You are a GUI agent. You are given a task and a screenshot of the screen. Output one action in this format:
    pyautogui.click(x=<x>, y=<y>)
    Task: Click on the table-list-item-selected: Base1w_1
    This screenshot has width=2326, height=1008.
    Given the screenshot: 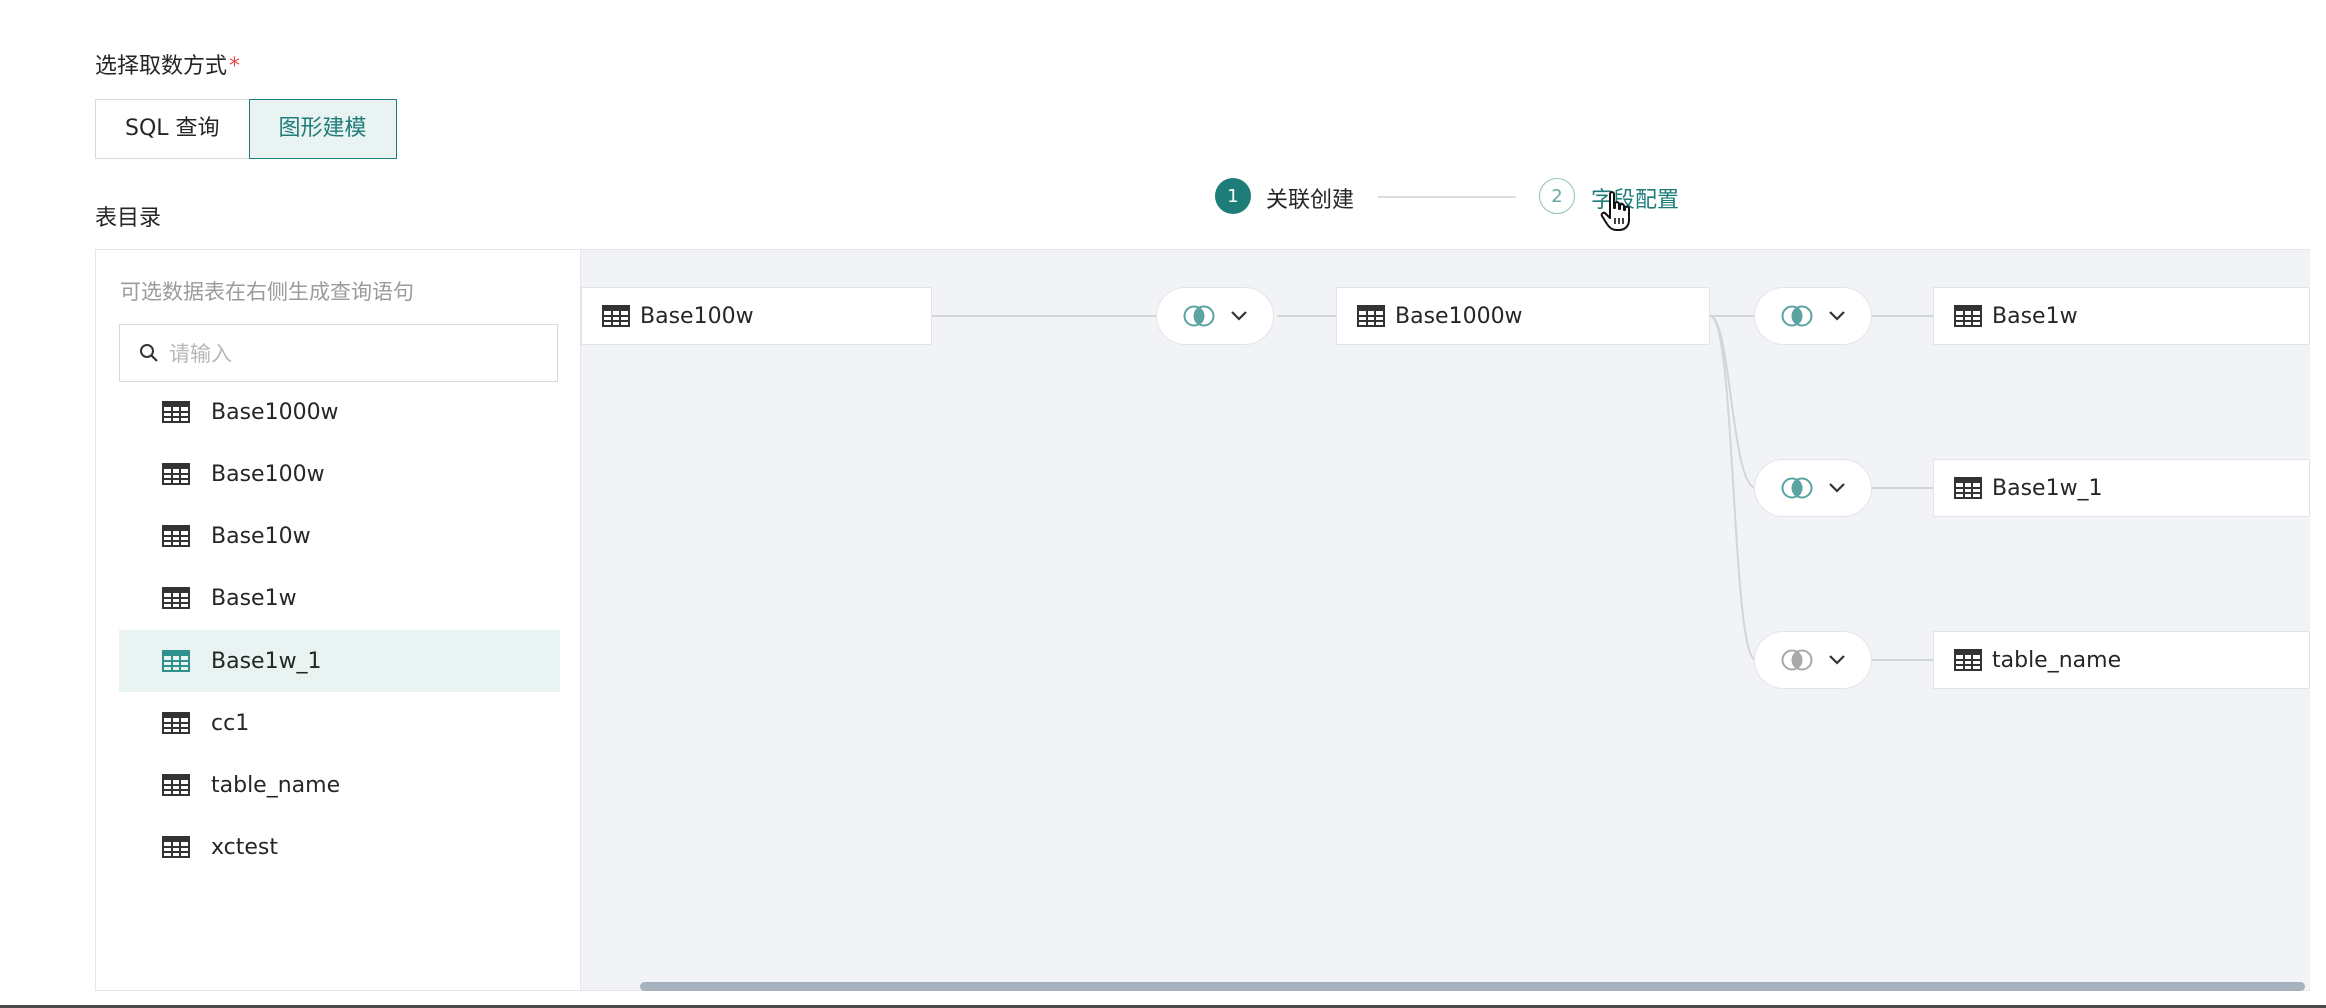 What is the action you would take?
    pyautogui.click(x=339, y=661)
    